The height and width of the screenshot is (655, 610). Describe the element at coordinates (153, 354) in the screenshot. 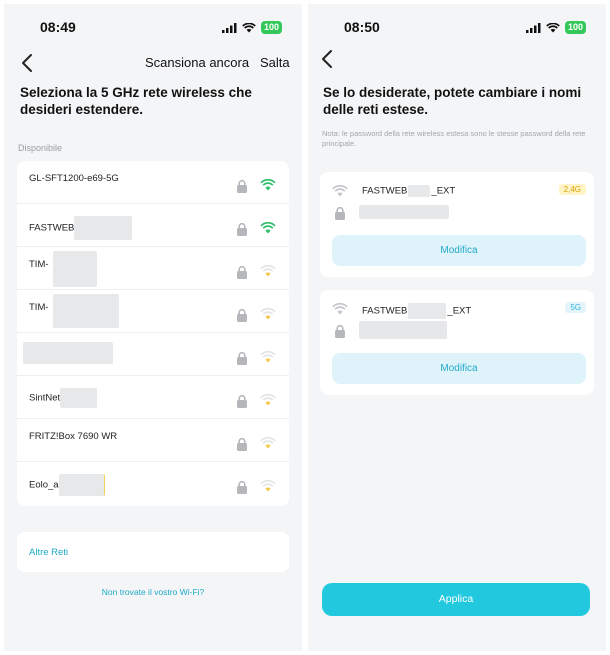

I see `network-row` at that location.